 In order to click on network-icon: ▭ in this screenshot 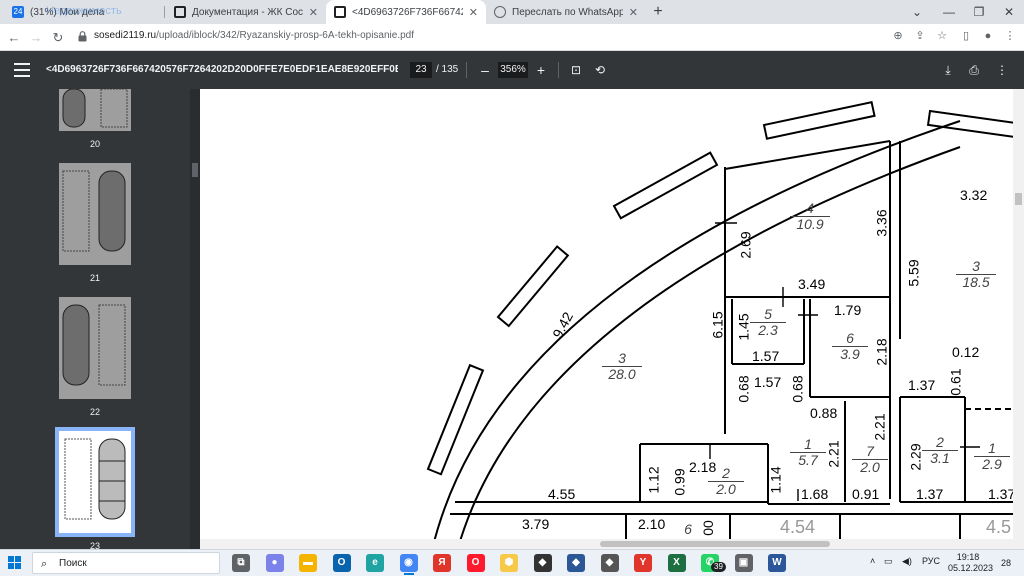, I will do `click(888, 561)`.